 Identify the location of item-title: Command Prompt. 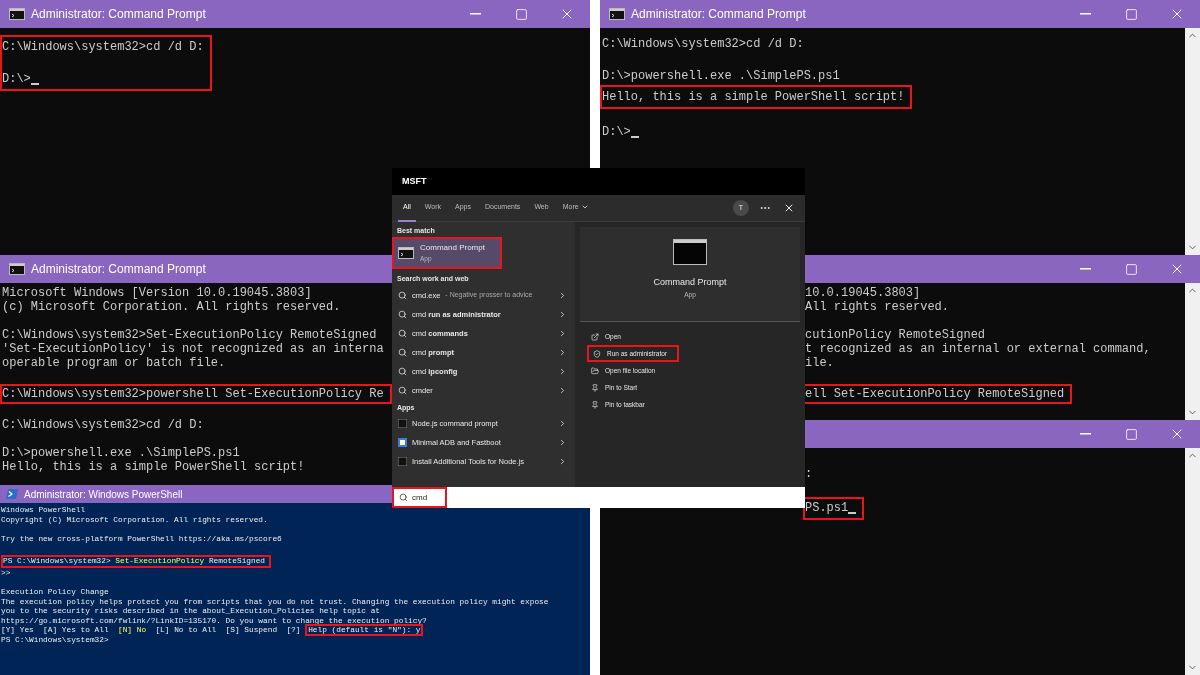
(452, 248).